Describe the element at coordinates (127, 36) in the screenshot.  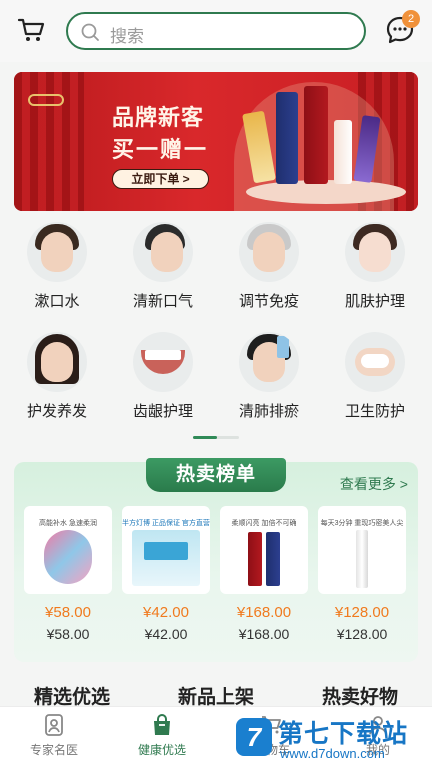
I see `search-placeholder: 搜索` at that location.